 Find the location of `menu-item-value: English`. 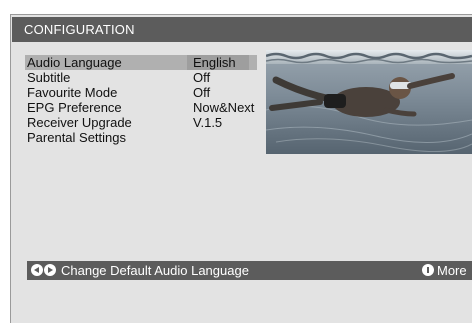

menu-item-value: English is located at coordinates (214, 62).